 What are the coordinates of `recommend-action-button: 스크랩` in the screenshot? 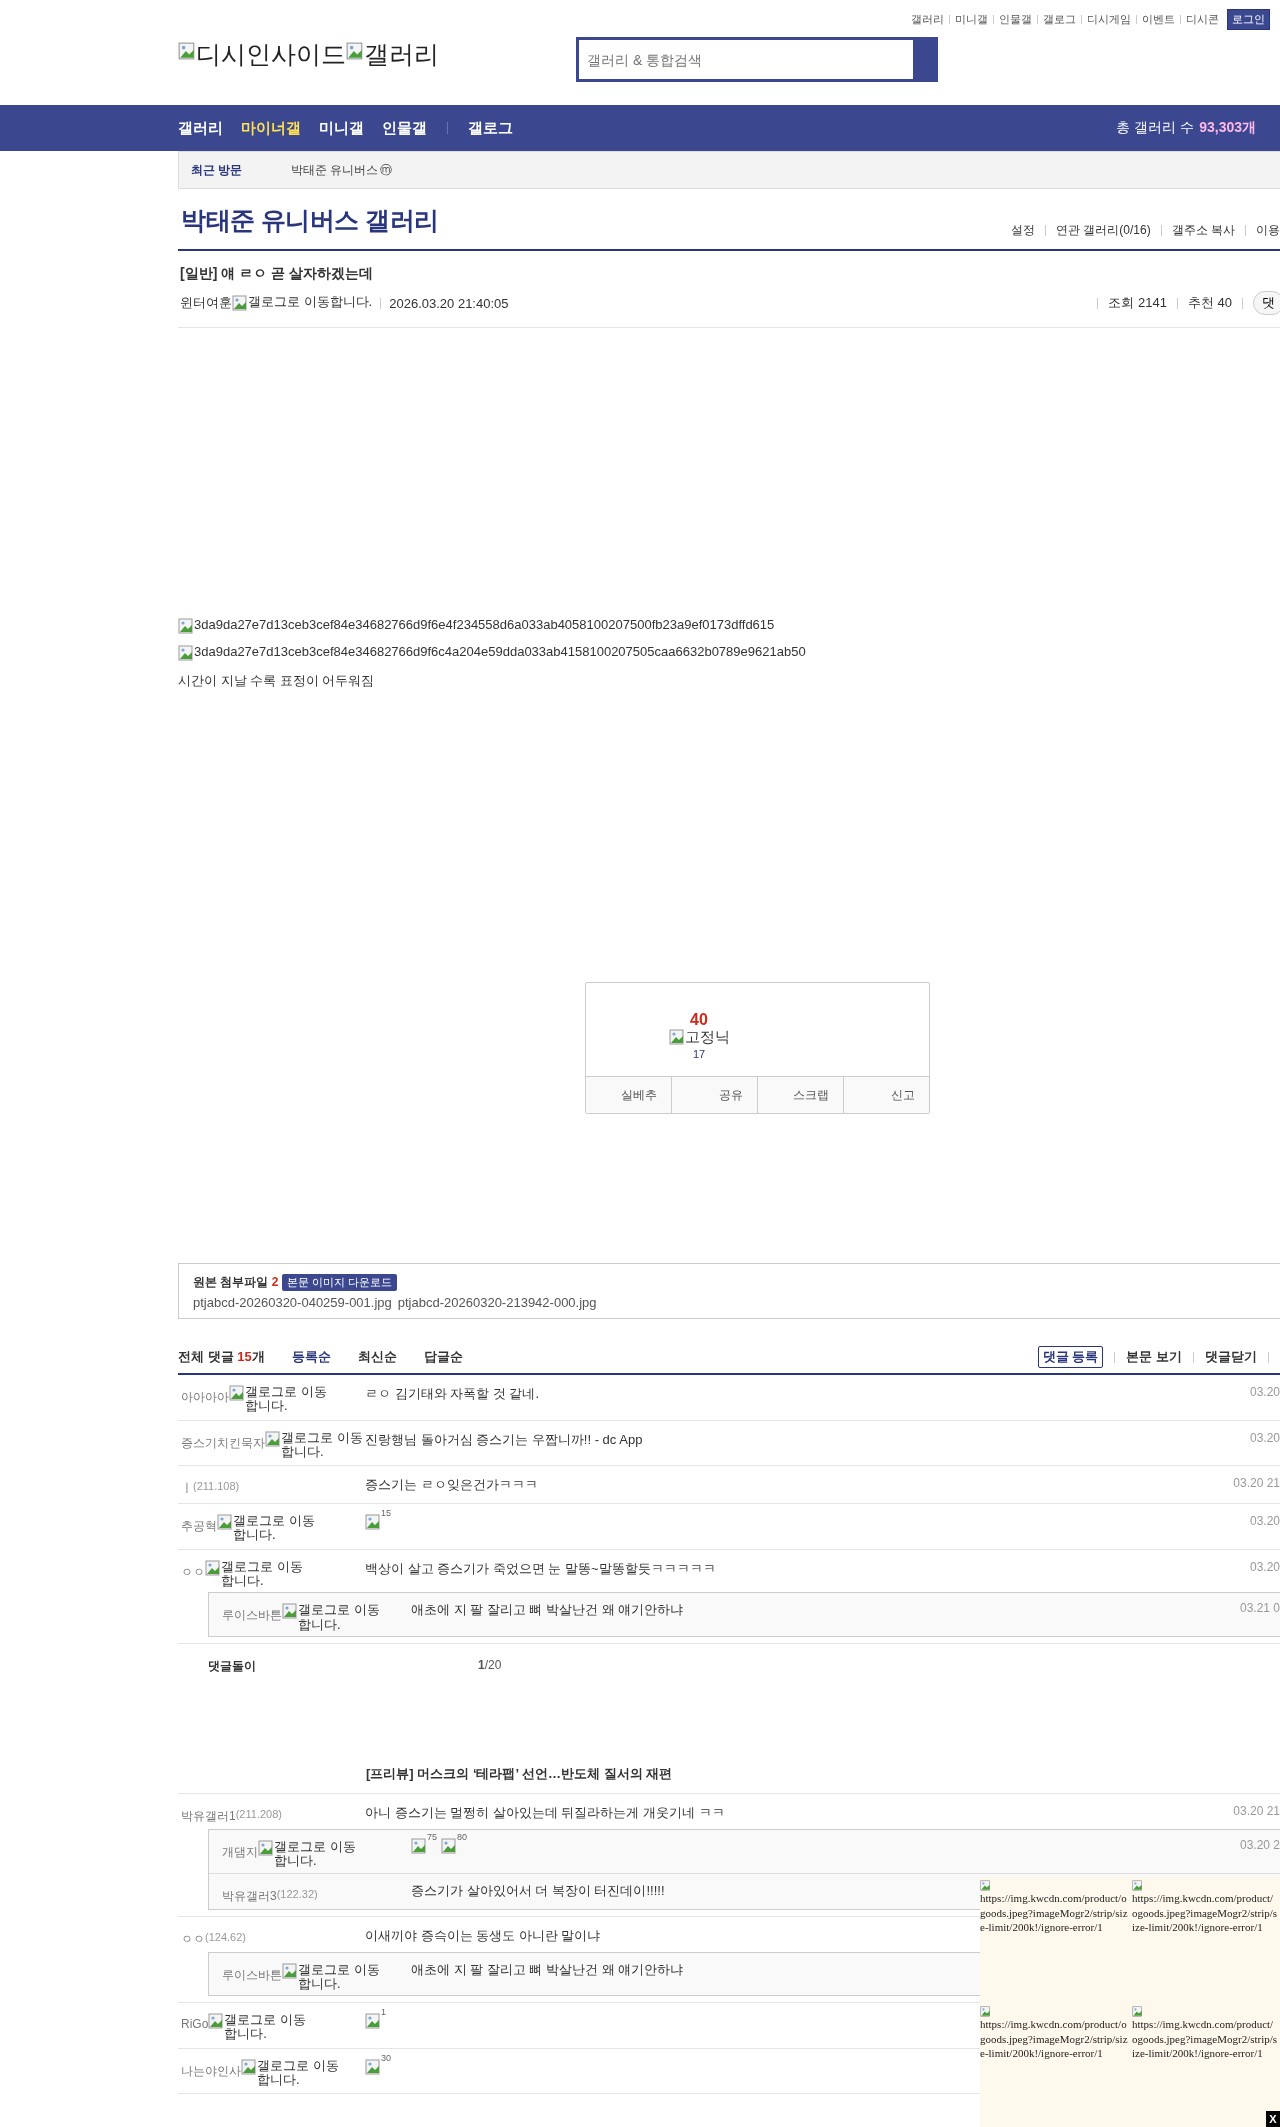 It's located at (801, 1095).